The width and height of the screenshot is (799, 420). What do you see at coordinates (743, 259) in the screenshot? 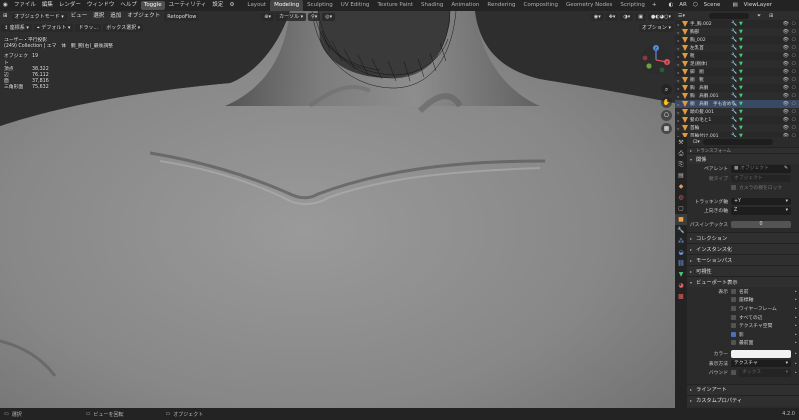
I see `section-motion-paths: ▸ モーションパス` at bounding box center [743, 259].